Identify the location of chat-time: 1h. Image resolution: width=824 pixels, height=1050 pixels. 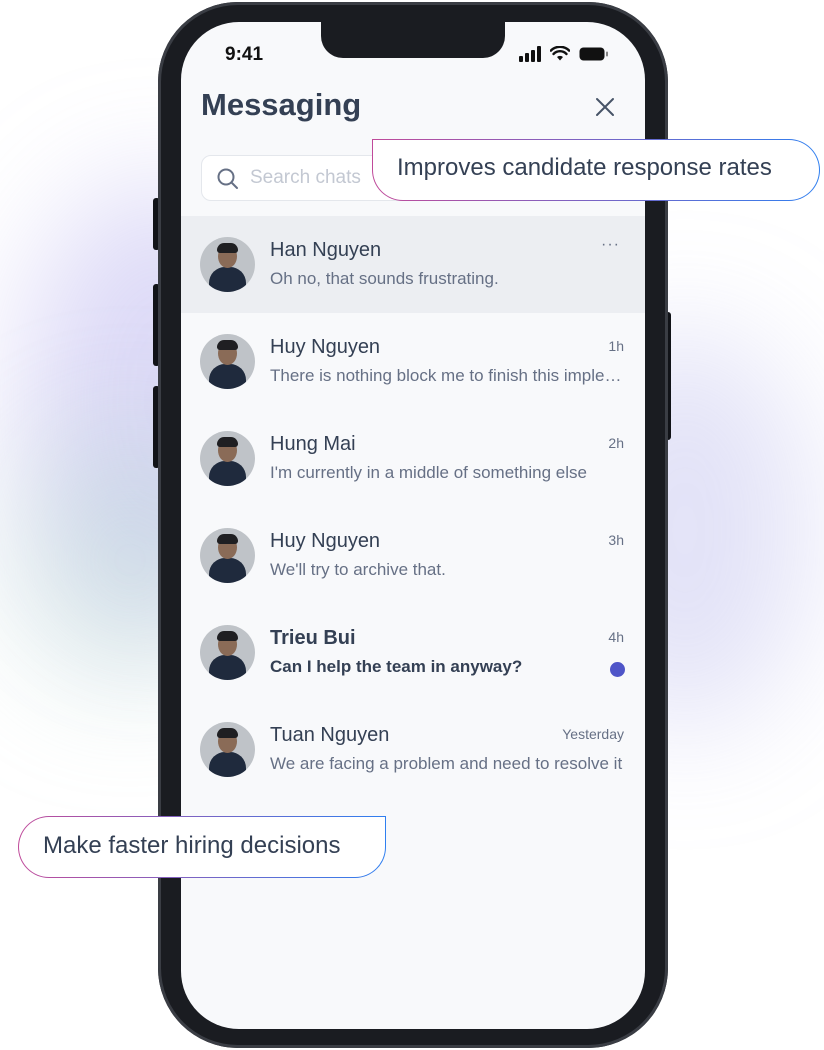
(616, 346).